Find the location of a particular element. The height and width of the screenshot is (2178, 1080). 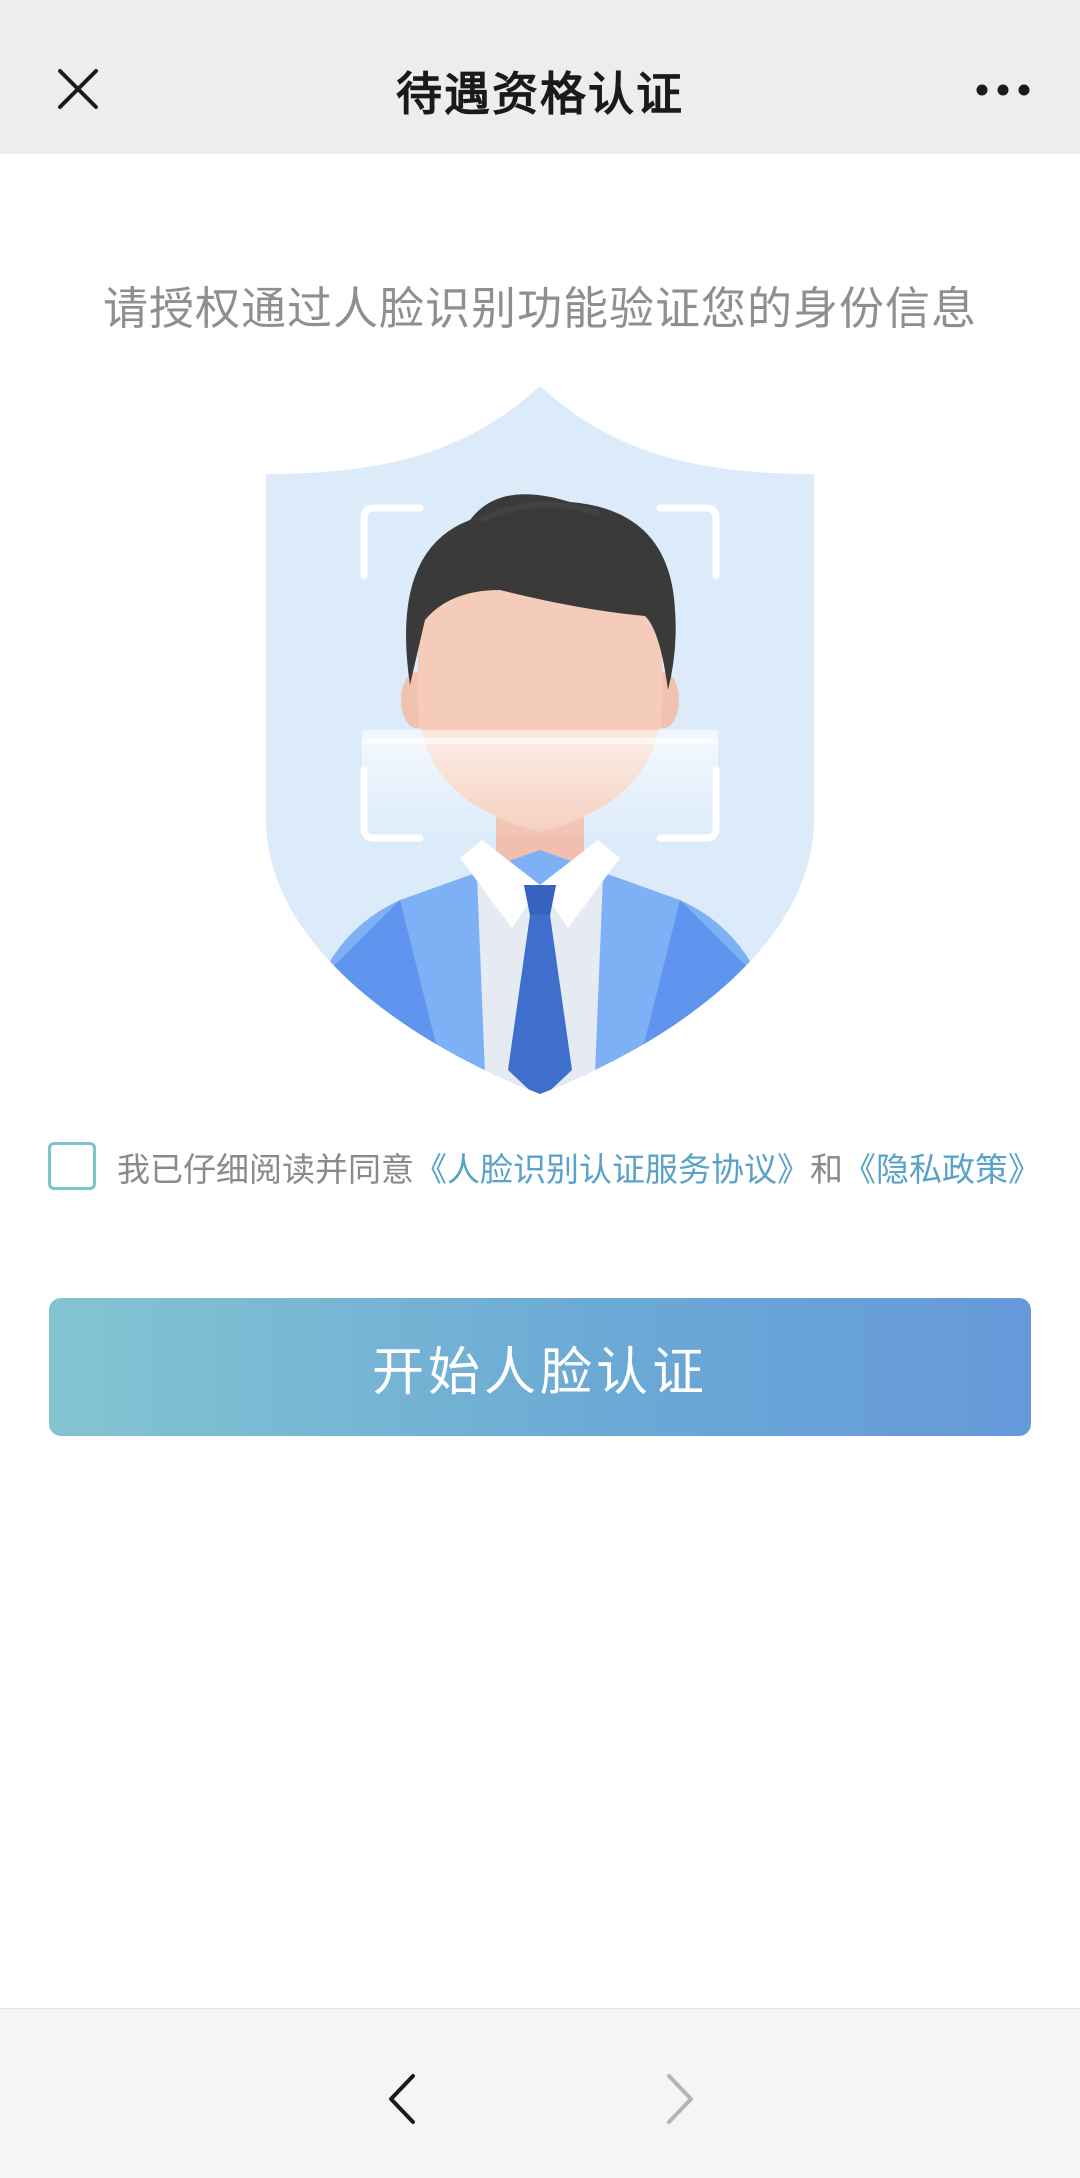

start-button-label: 开始人脸认证 is located at coordinates (539, 1372).